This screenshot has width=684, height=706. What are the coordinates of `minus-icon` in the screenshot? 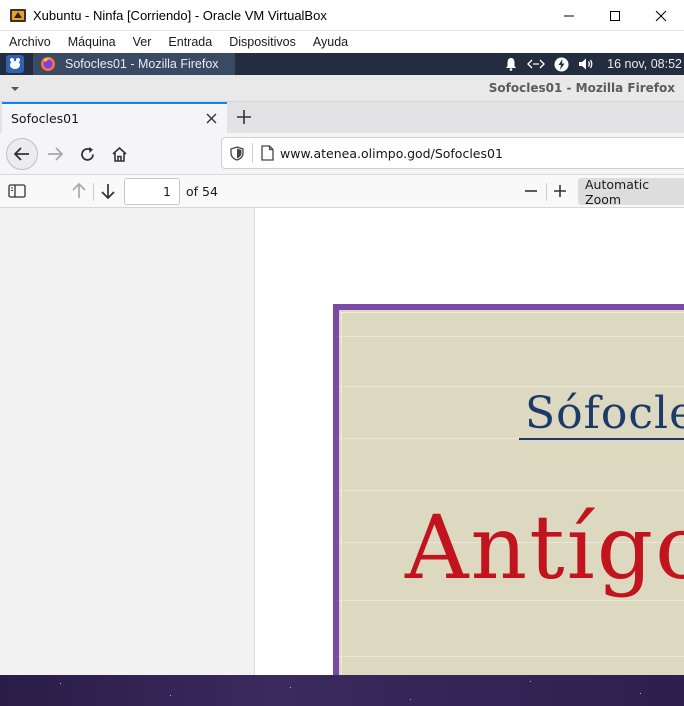 It's located at (531, 191).